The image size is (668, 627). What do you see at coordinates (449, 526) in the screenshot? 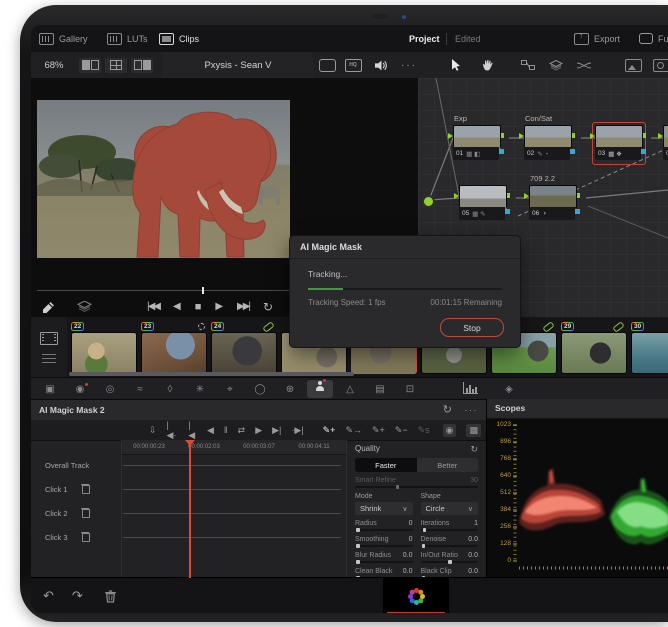
I see `iterations-slider: Iterations 1` at bounding box center [449, 526].